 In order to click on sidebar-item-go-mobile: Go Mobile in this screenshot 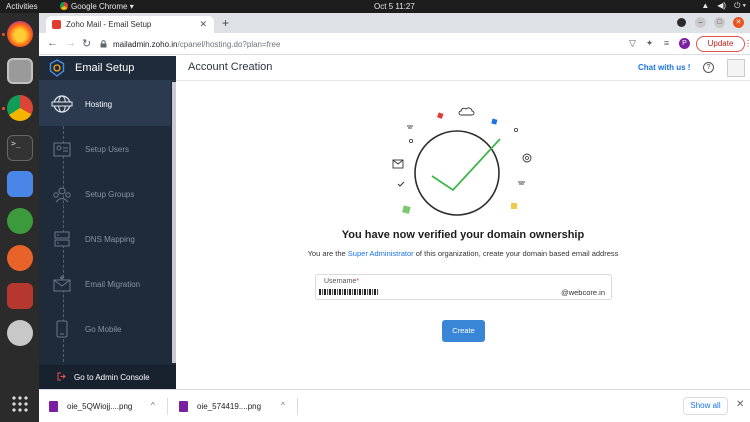, I will do `click(105, 328)`.